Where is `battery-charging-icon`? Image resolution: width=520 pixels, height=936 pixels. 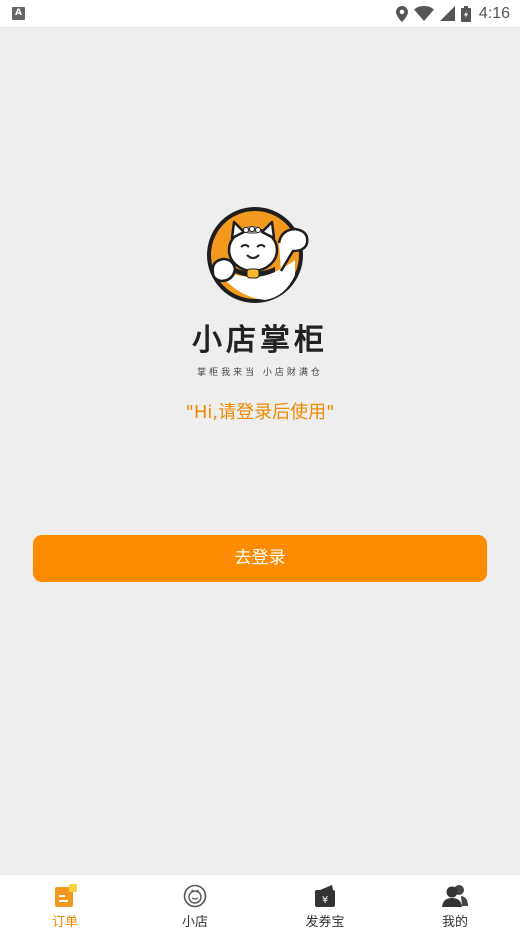
battery-charging-icon is located at coordinates (465, 13).